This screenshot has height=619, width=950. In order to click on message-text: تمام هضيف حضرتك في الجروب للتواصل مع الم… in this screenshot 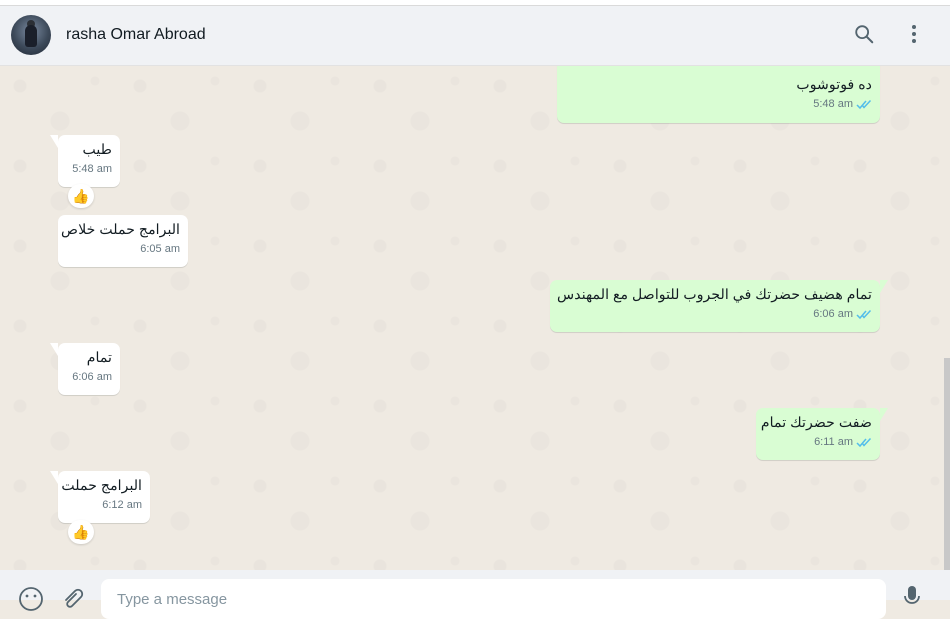, I will do `click(714, 295)`.